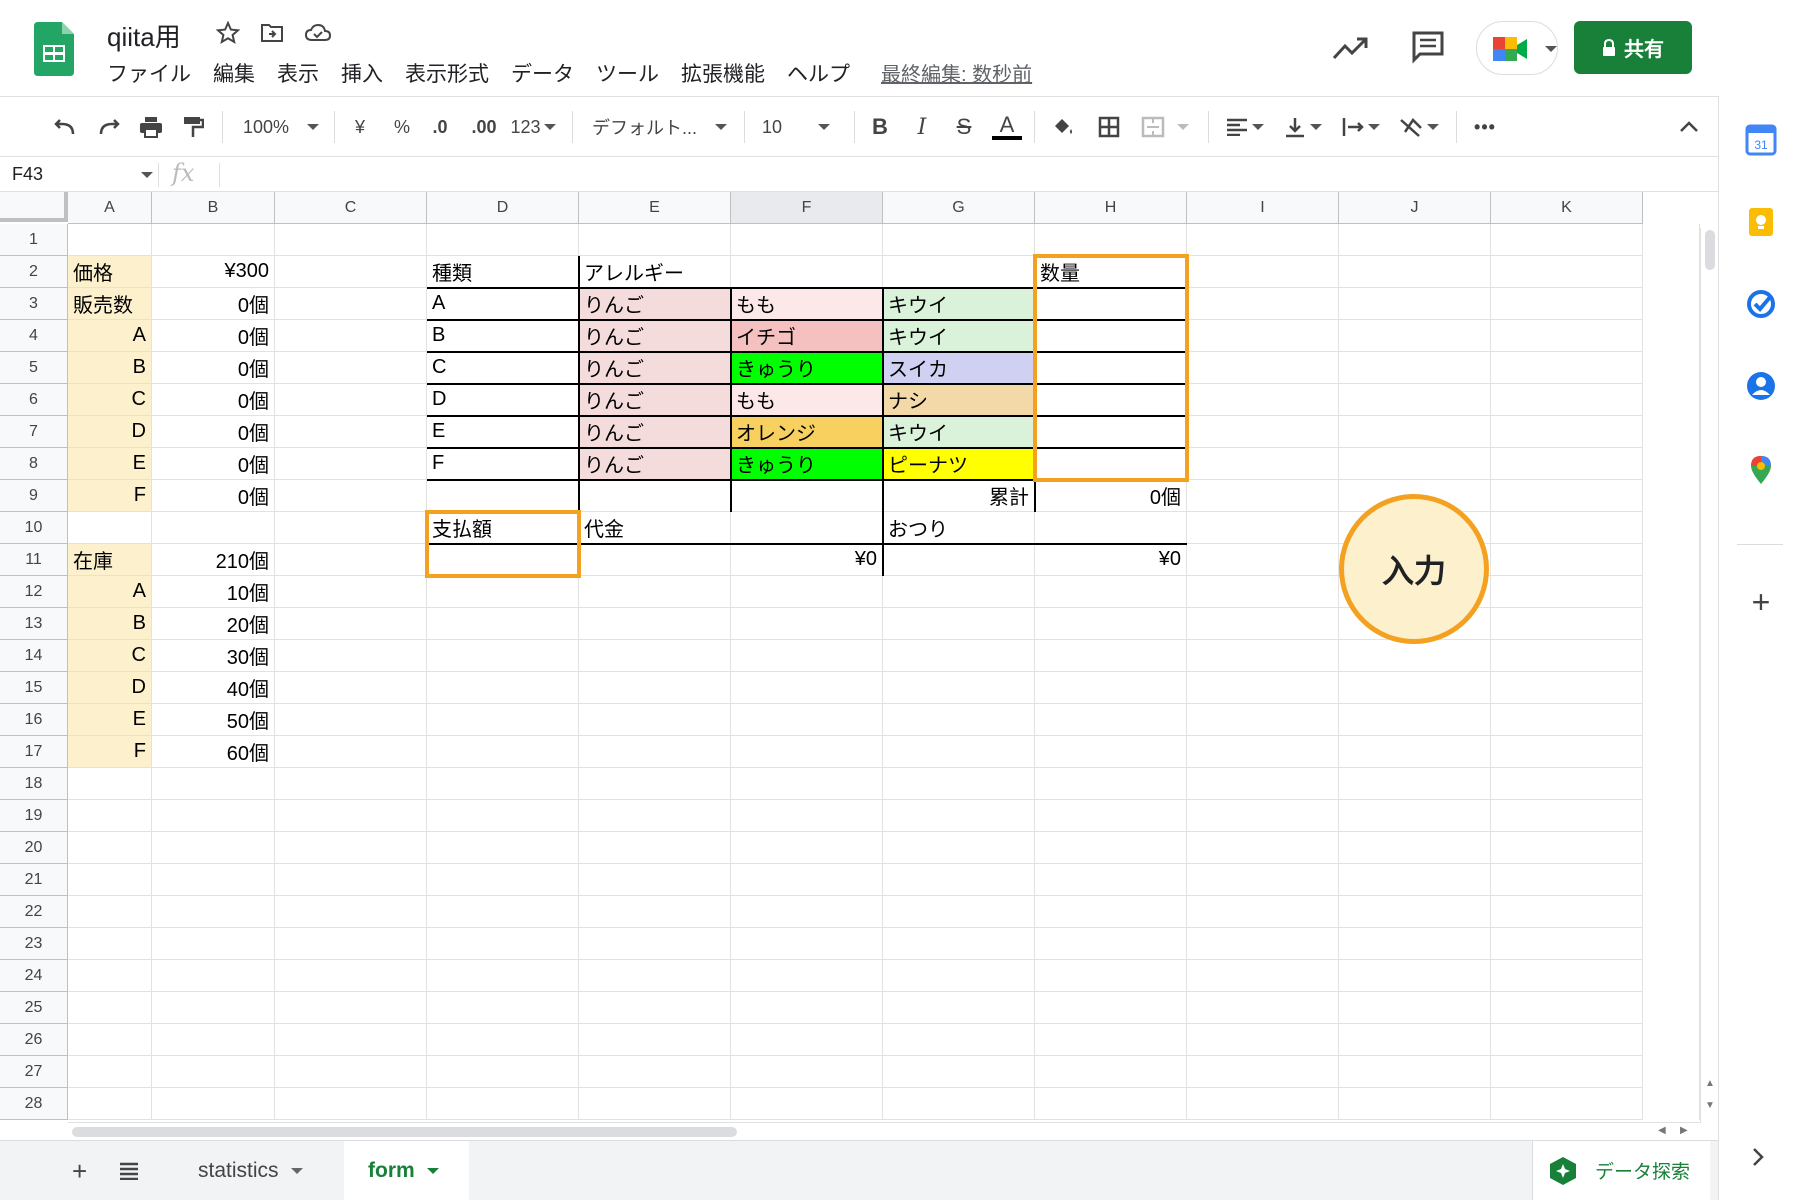  I want to click on sold-type: C, so click(109, 399).